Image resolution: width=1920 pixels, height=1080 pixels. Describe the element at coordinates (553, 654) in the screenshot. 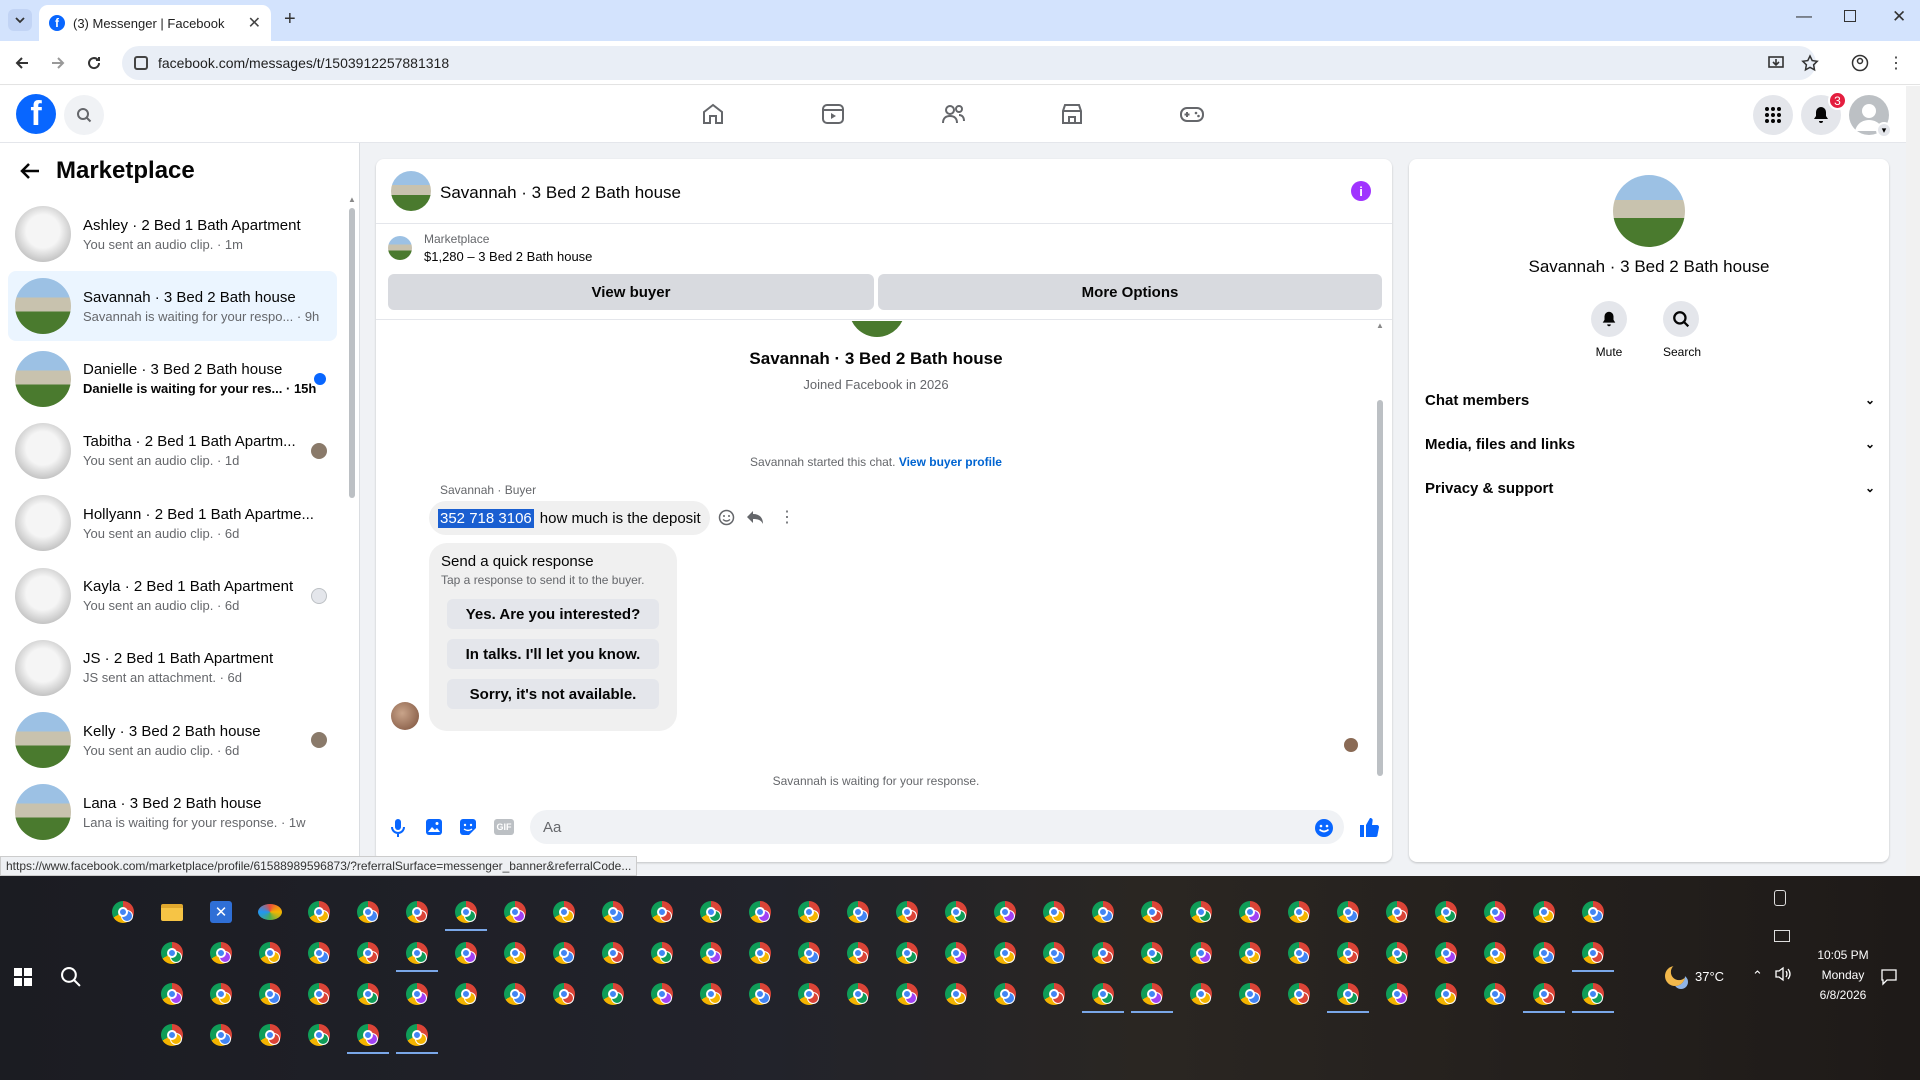

I see `quick-reply-in-talks: In talks. I'll let you know.` at that location.